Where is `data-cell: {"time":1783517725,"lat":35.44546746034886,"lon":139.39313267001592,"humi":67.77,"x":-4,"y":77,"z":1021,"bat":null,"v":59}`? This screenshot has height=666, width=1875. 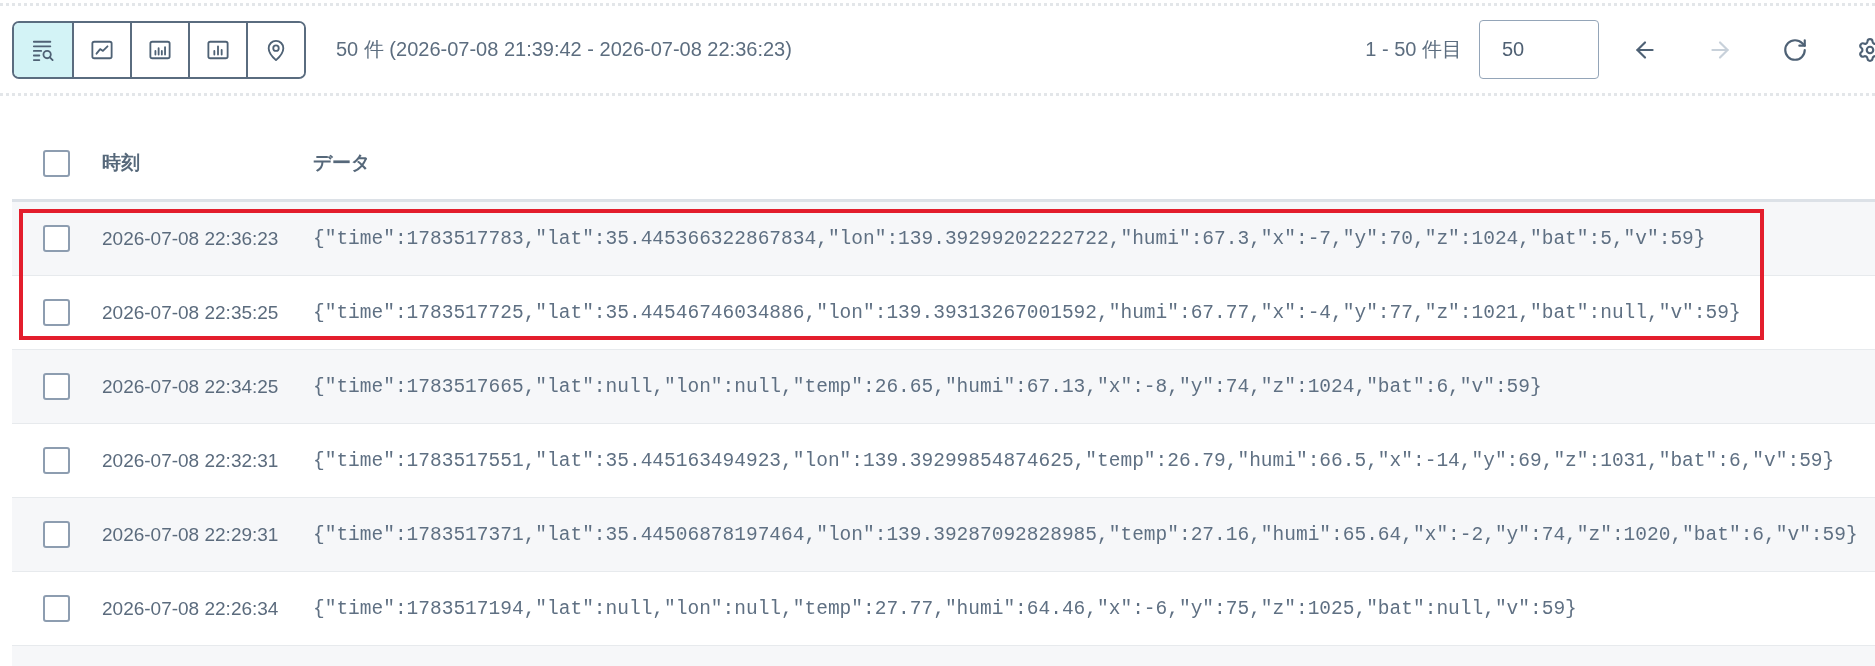
data-cell: {"time":1783517725,"lat":35.44546746034886,"lon":139.39313267001592,"humi":67.77,"x":-4,"y":77,"z":1021,"bat":null,"v":59} is located at coordinates (1027, 312).